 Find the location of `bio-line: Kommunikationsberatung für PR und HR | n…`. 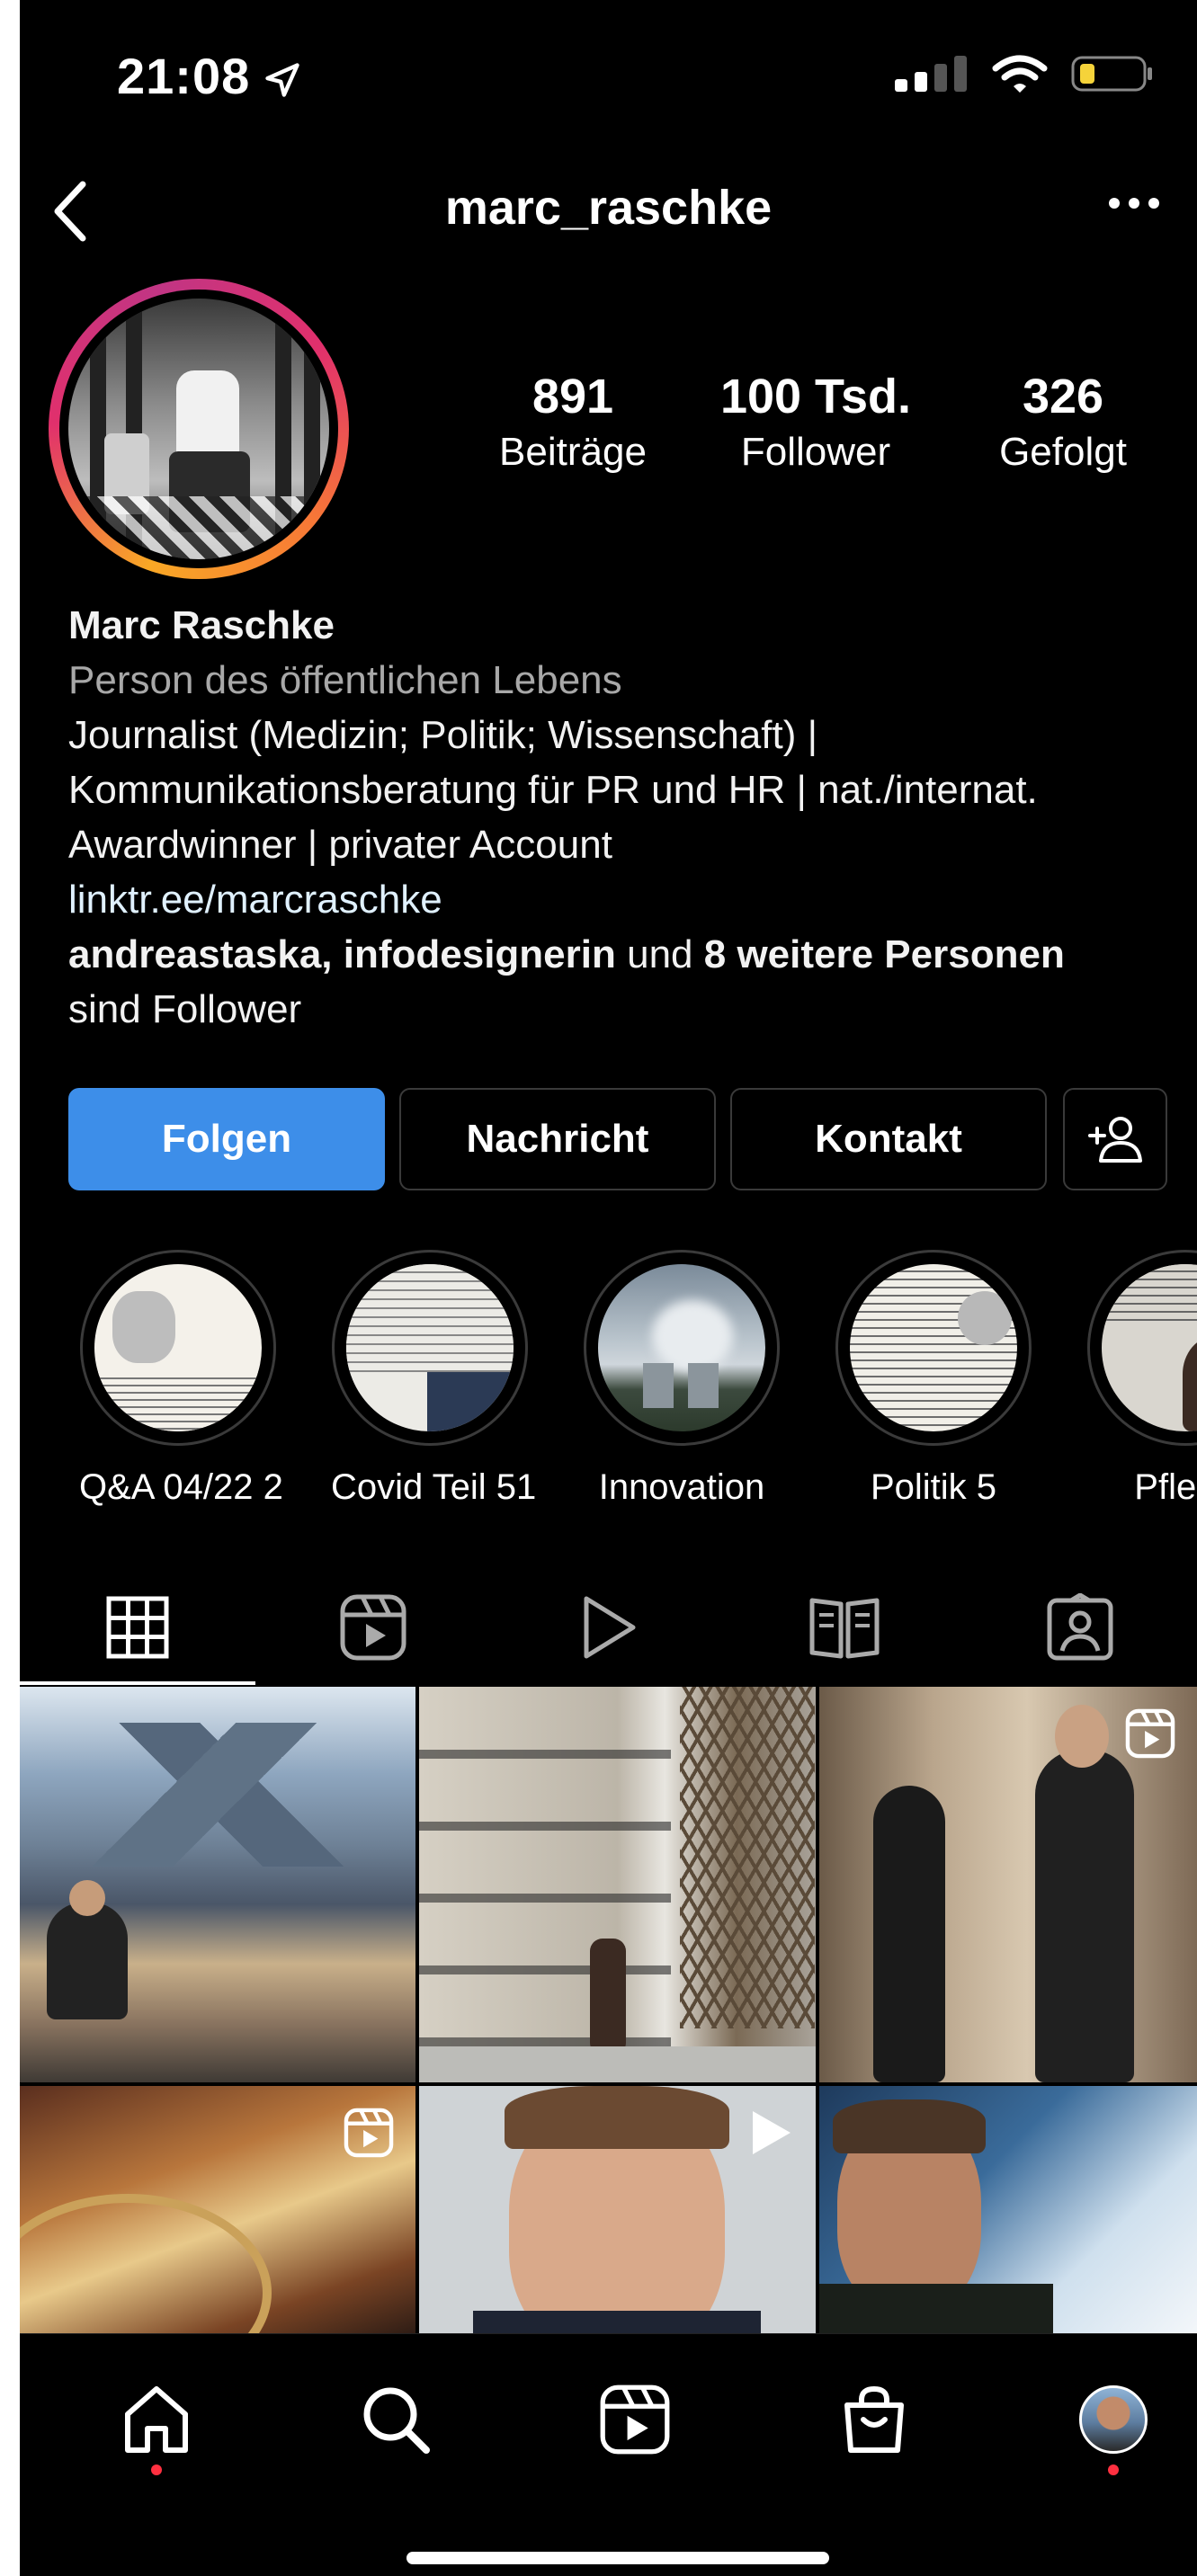

bio-line: Kommunikationsberatung für PR und HR | n… is located at coordinates (553, 790).